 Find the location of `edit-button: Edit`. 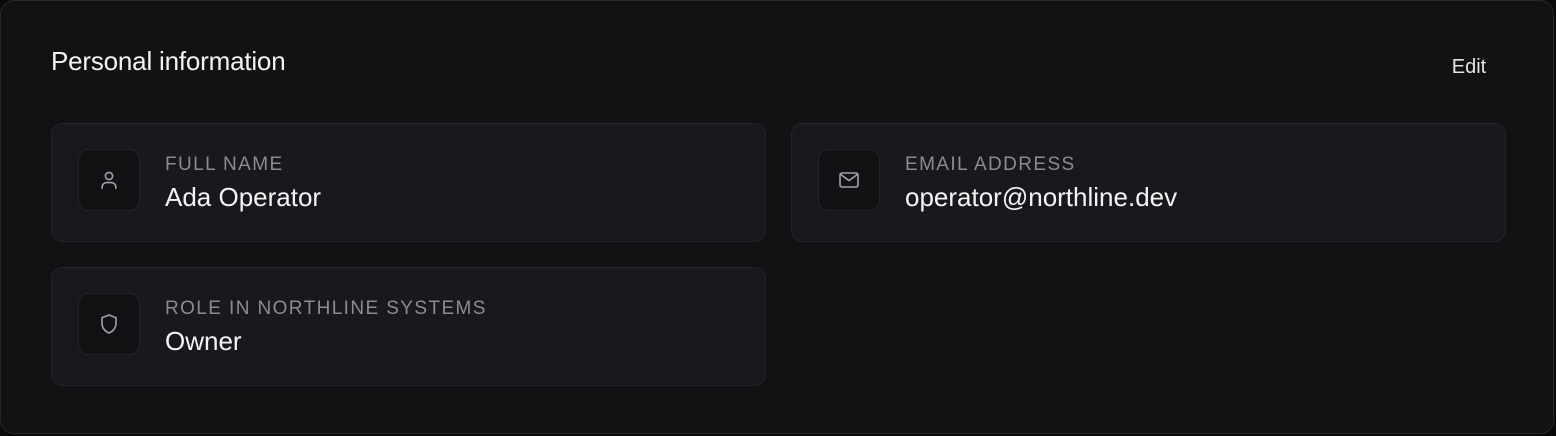

edit-button: Edit is located at coordinates (1469, 67).